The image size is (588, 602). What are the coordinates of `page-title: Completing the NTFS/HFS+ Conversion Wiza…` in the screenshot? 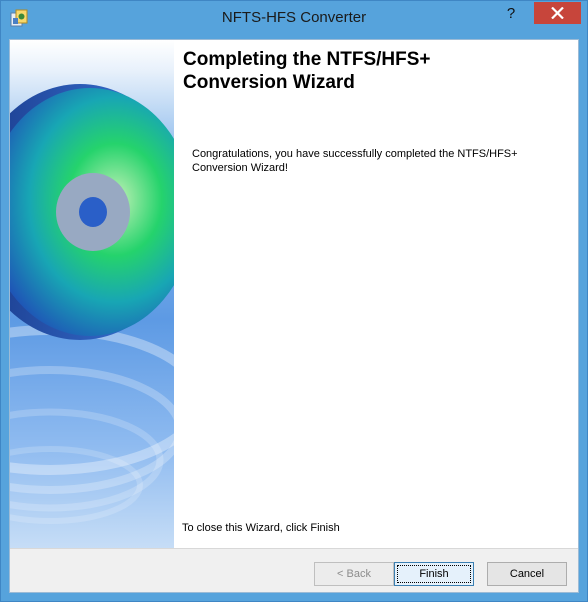 It's located at (373, 71).